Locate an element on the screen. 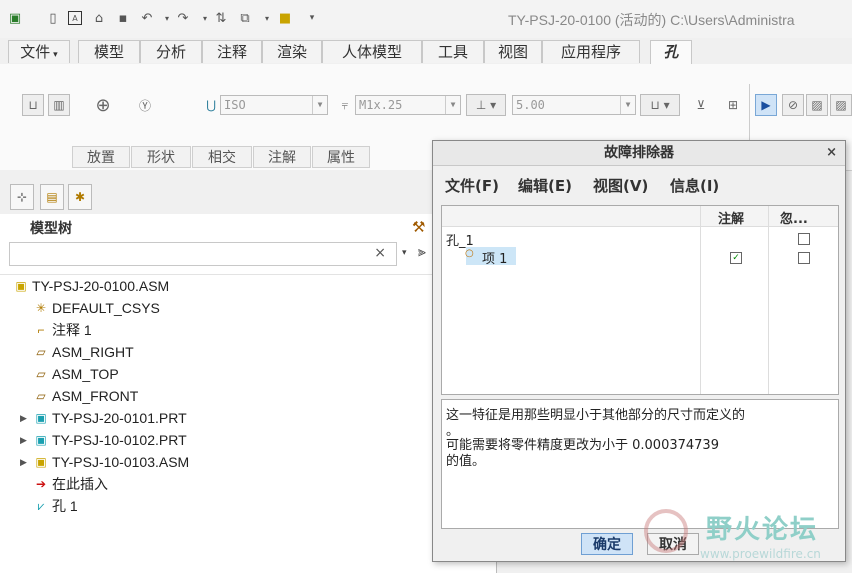 The height and width of the screenshot is (573, 852). customize-toolbar-icon: ▾ is located at coordinates (312, 18).